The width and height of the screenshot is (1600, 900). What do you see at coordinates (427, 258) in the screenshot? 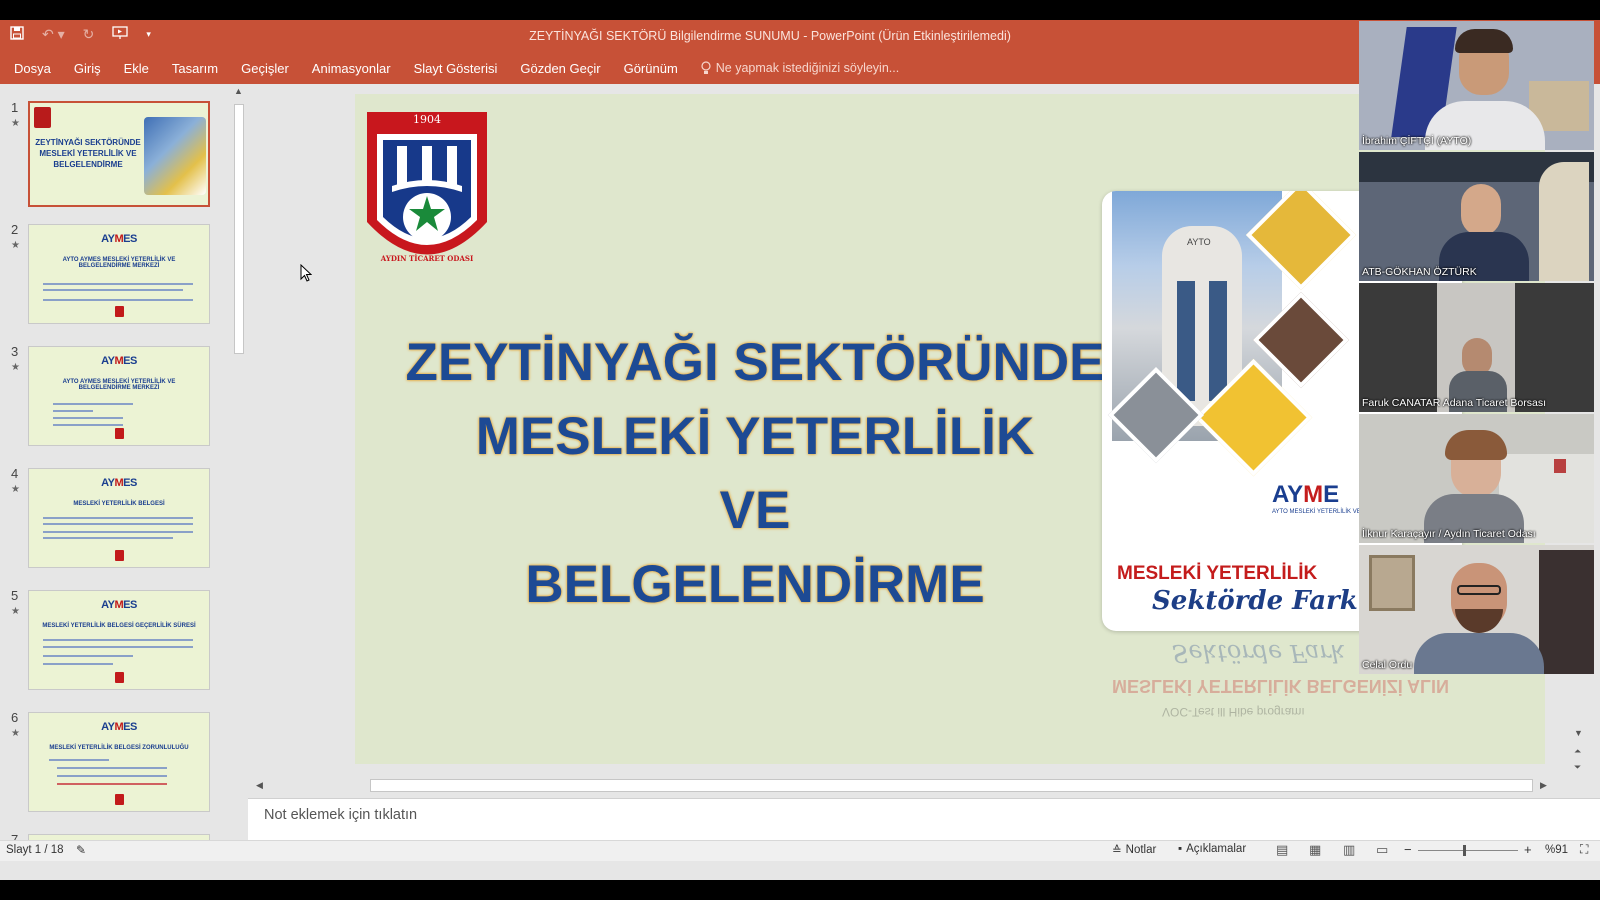
I see `logo-text: AYDIN TİCARET ODASI` at bounding box center [427, 258].